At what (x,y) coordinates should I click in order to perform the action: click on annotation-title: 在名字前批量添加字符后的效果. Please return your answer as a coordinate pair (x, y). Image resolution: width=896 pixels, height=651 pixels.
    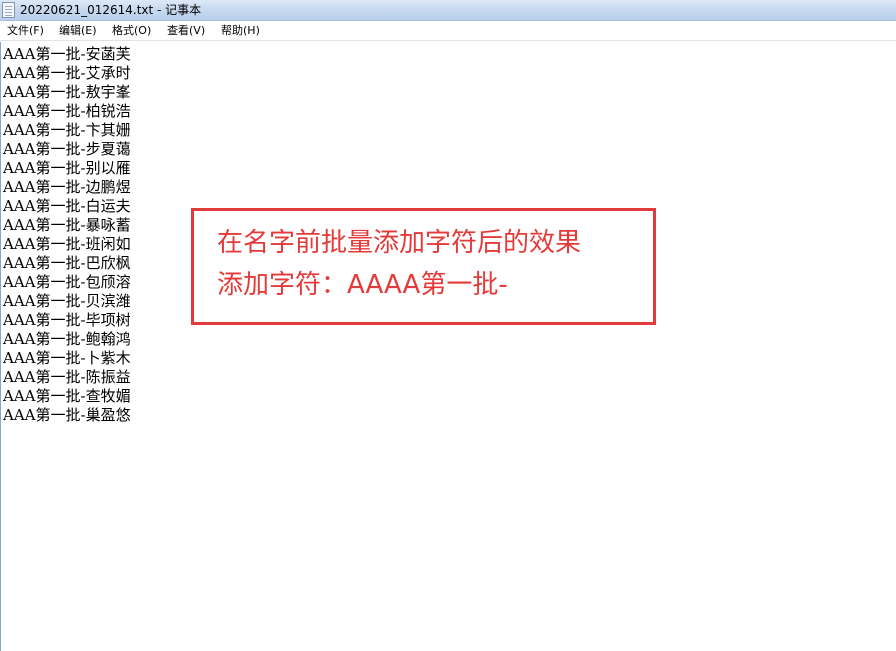
    Looking at the image, I should click on (399, 243).